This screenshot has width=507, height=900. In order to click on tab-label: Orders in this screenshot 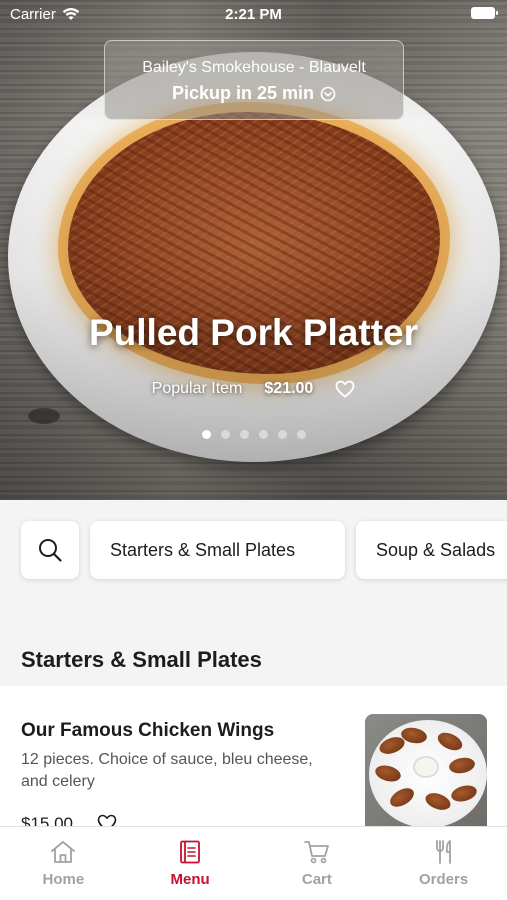, I will do `click(444, 879)`.